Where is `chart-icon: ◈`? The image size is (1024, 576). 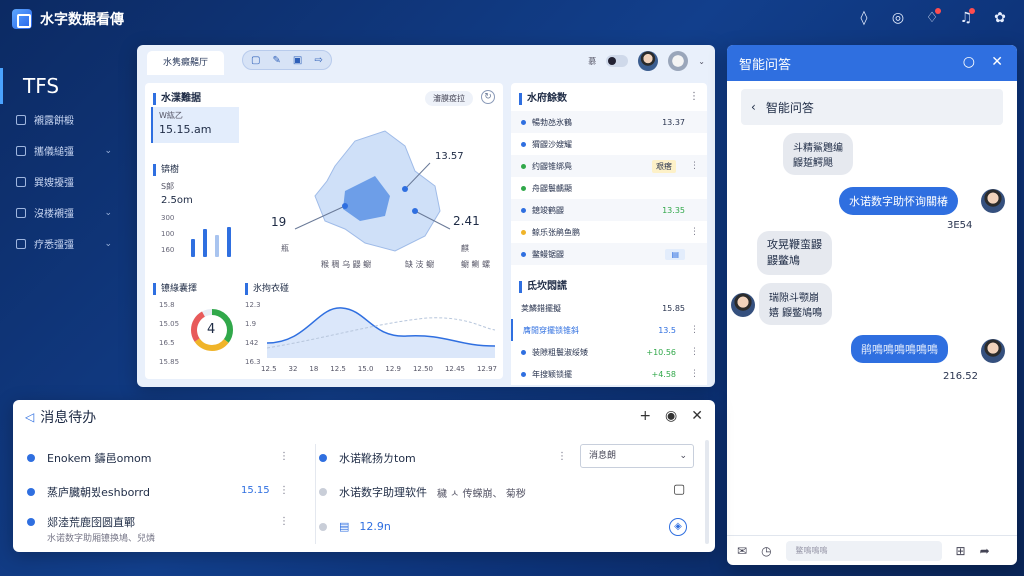 chart-icon: ◈ is located at coordinates (678, 527).